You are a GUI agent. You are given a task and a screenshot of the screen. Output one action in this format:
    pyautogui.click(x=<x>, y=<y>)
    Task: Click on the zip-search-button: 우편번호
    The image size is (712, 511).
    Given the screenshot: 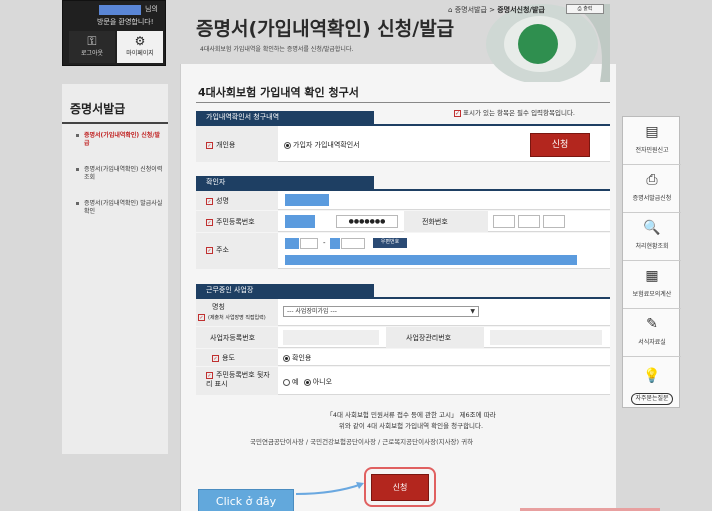 What is the action you would take?
    pyautogui.click(x=390, y=243)
    